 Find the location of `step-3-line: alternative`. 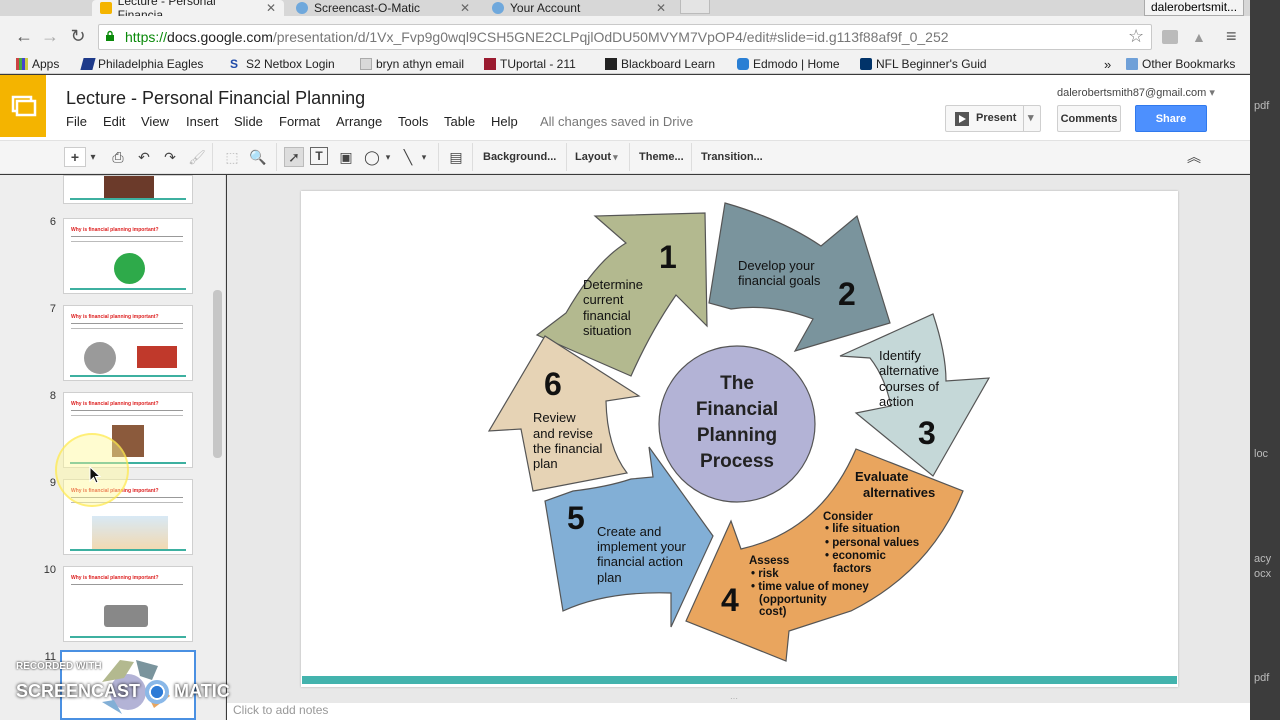

step-3-line: alternative is located at coordinates (909, 370).